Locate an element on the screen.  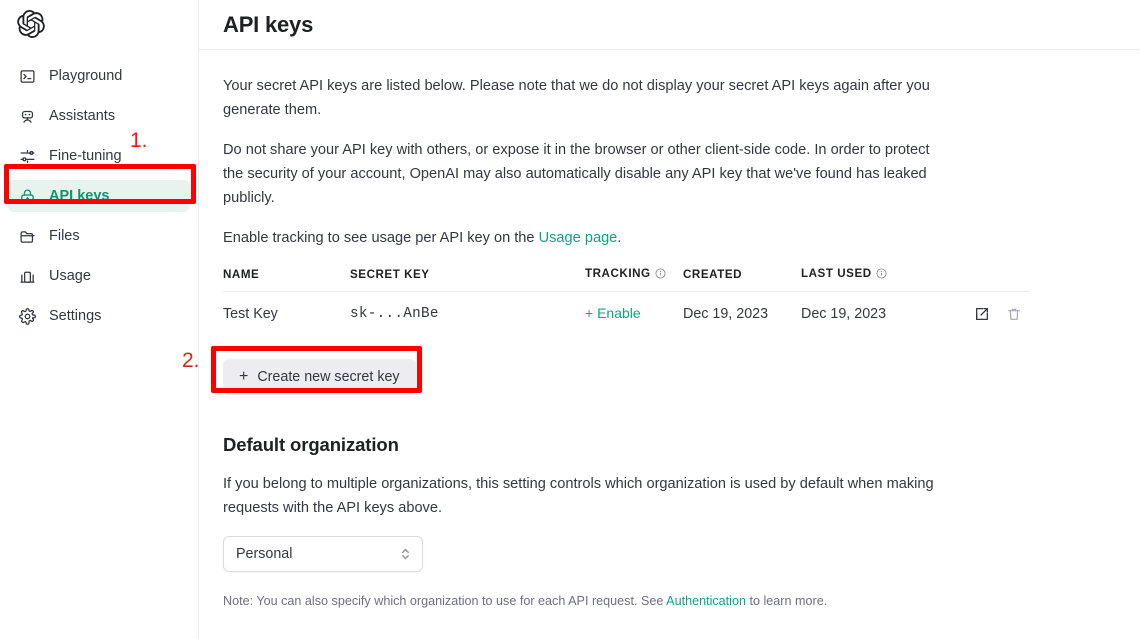
column-header-created: CREATED is located at coordinates (742, 279).